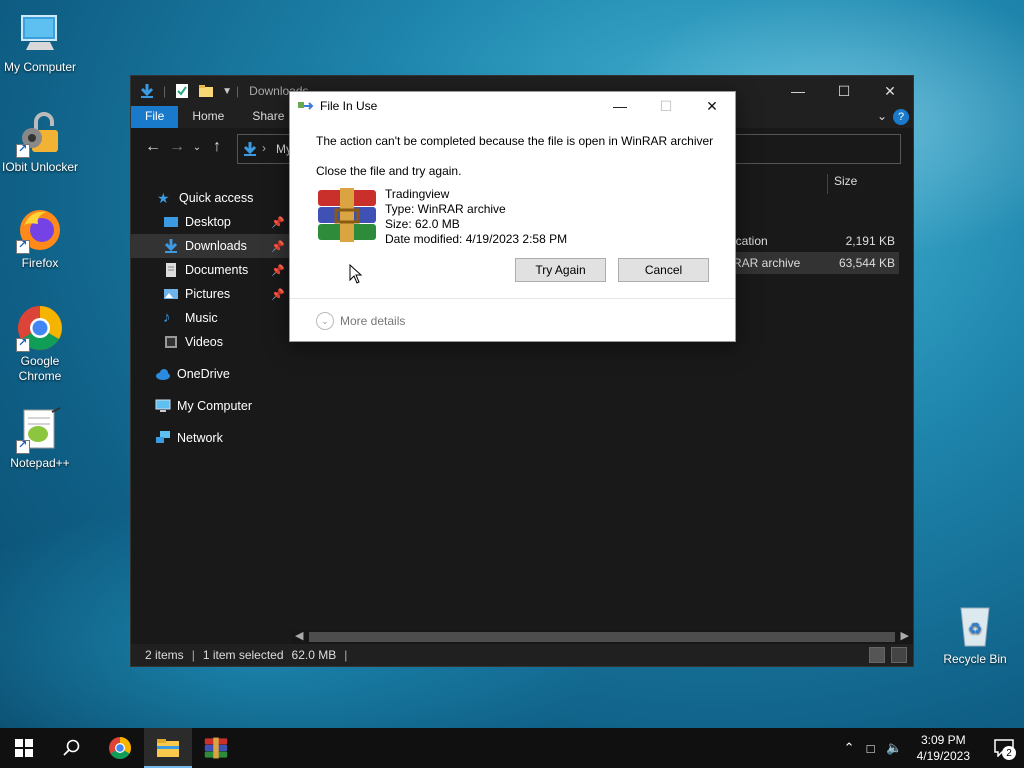  I want to click on search-icon, so click(71, 747).